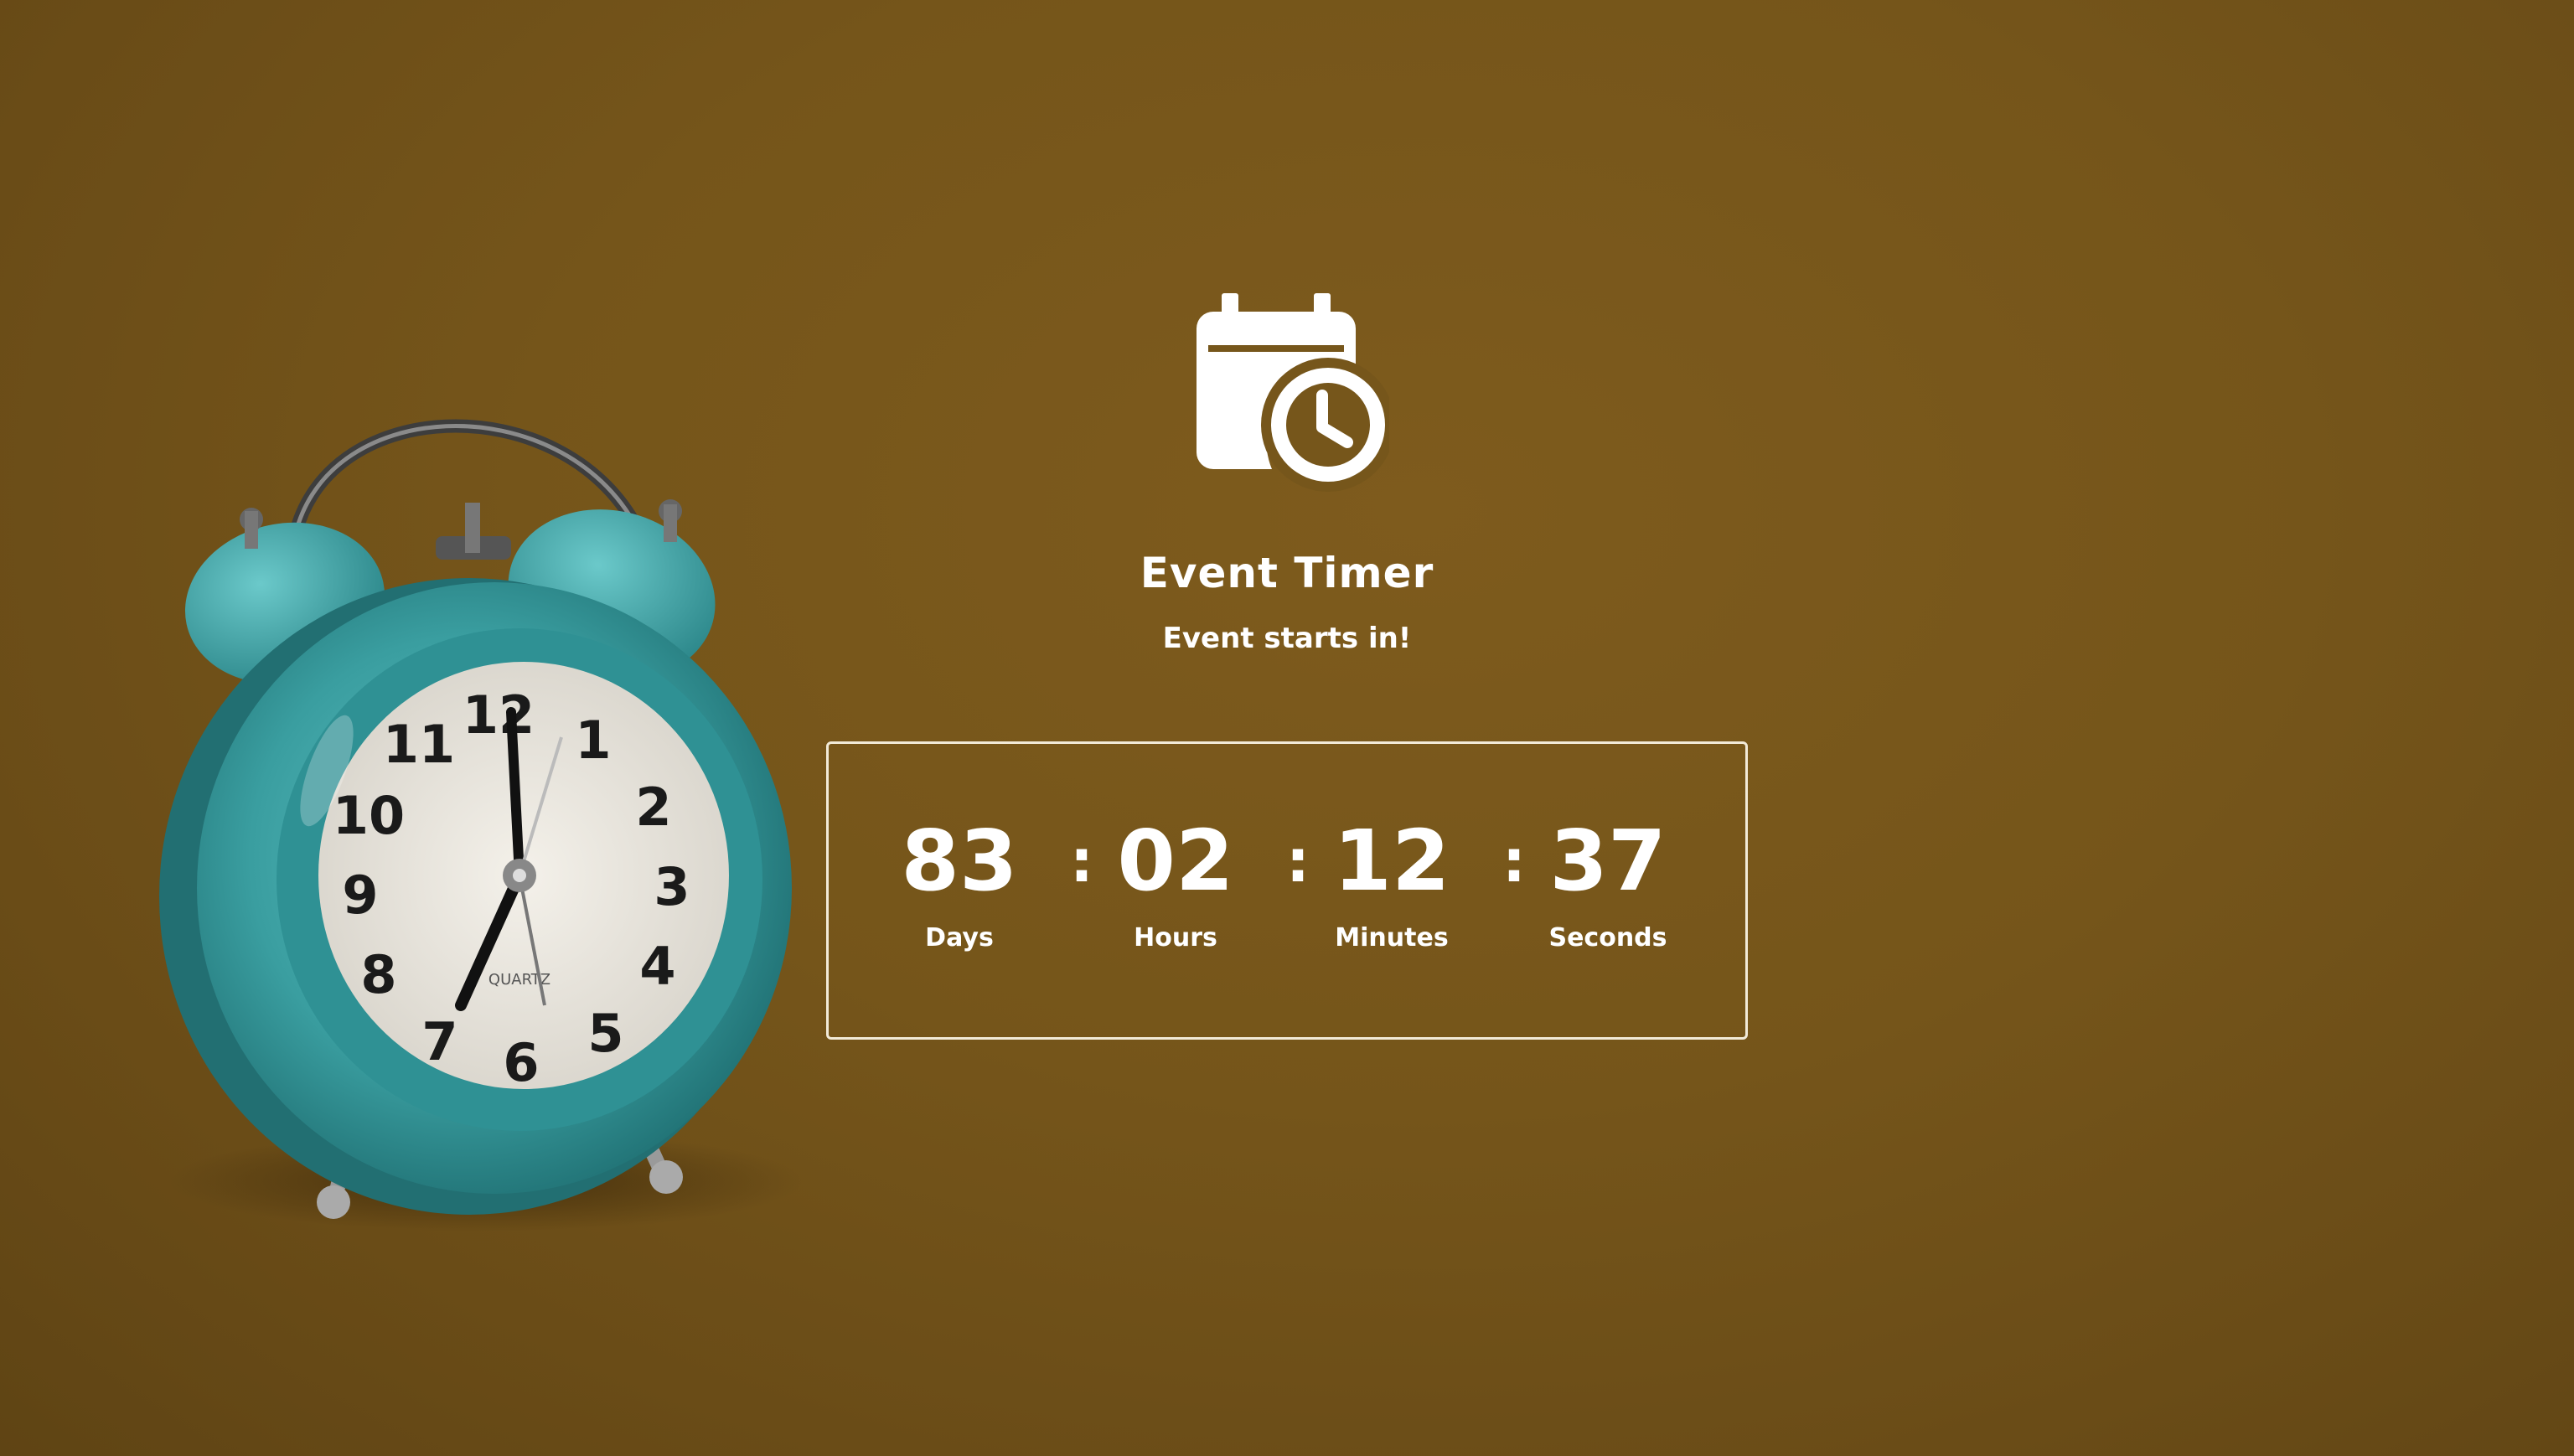 This screenshot has width=2574, height=1456. What do you see at coordinates (499, 715) in the screenshot?
I see `svg-text: 12` at bounding box center [499, 715].